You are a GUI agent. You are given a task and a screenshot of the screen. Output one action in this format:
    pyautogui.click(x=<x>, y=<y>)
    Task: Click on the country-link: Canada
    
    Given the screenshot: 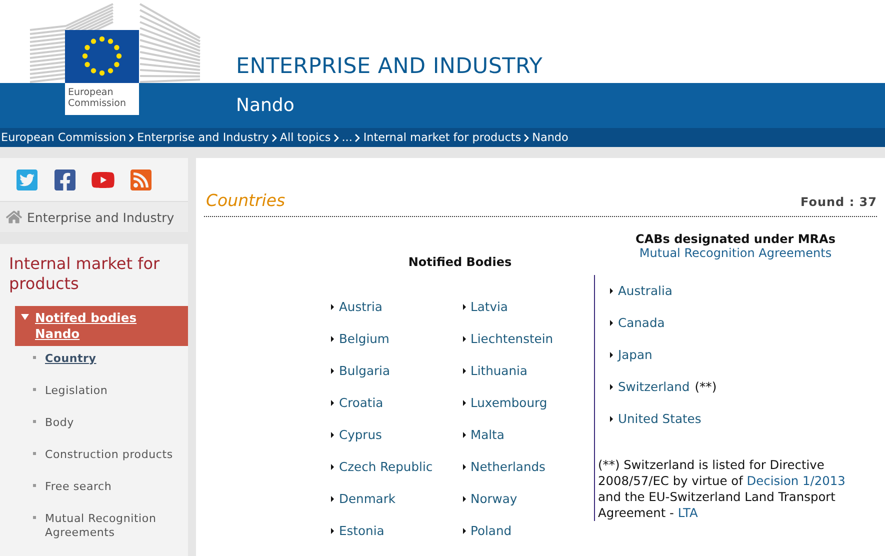 What is the action you would take?
    pyautogui.click(x=641, y=323)
    